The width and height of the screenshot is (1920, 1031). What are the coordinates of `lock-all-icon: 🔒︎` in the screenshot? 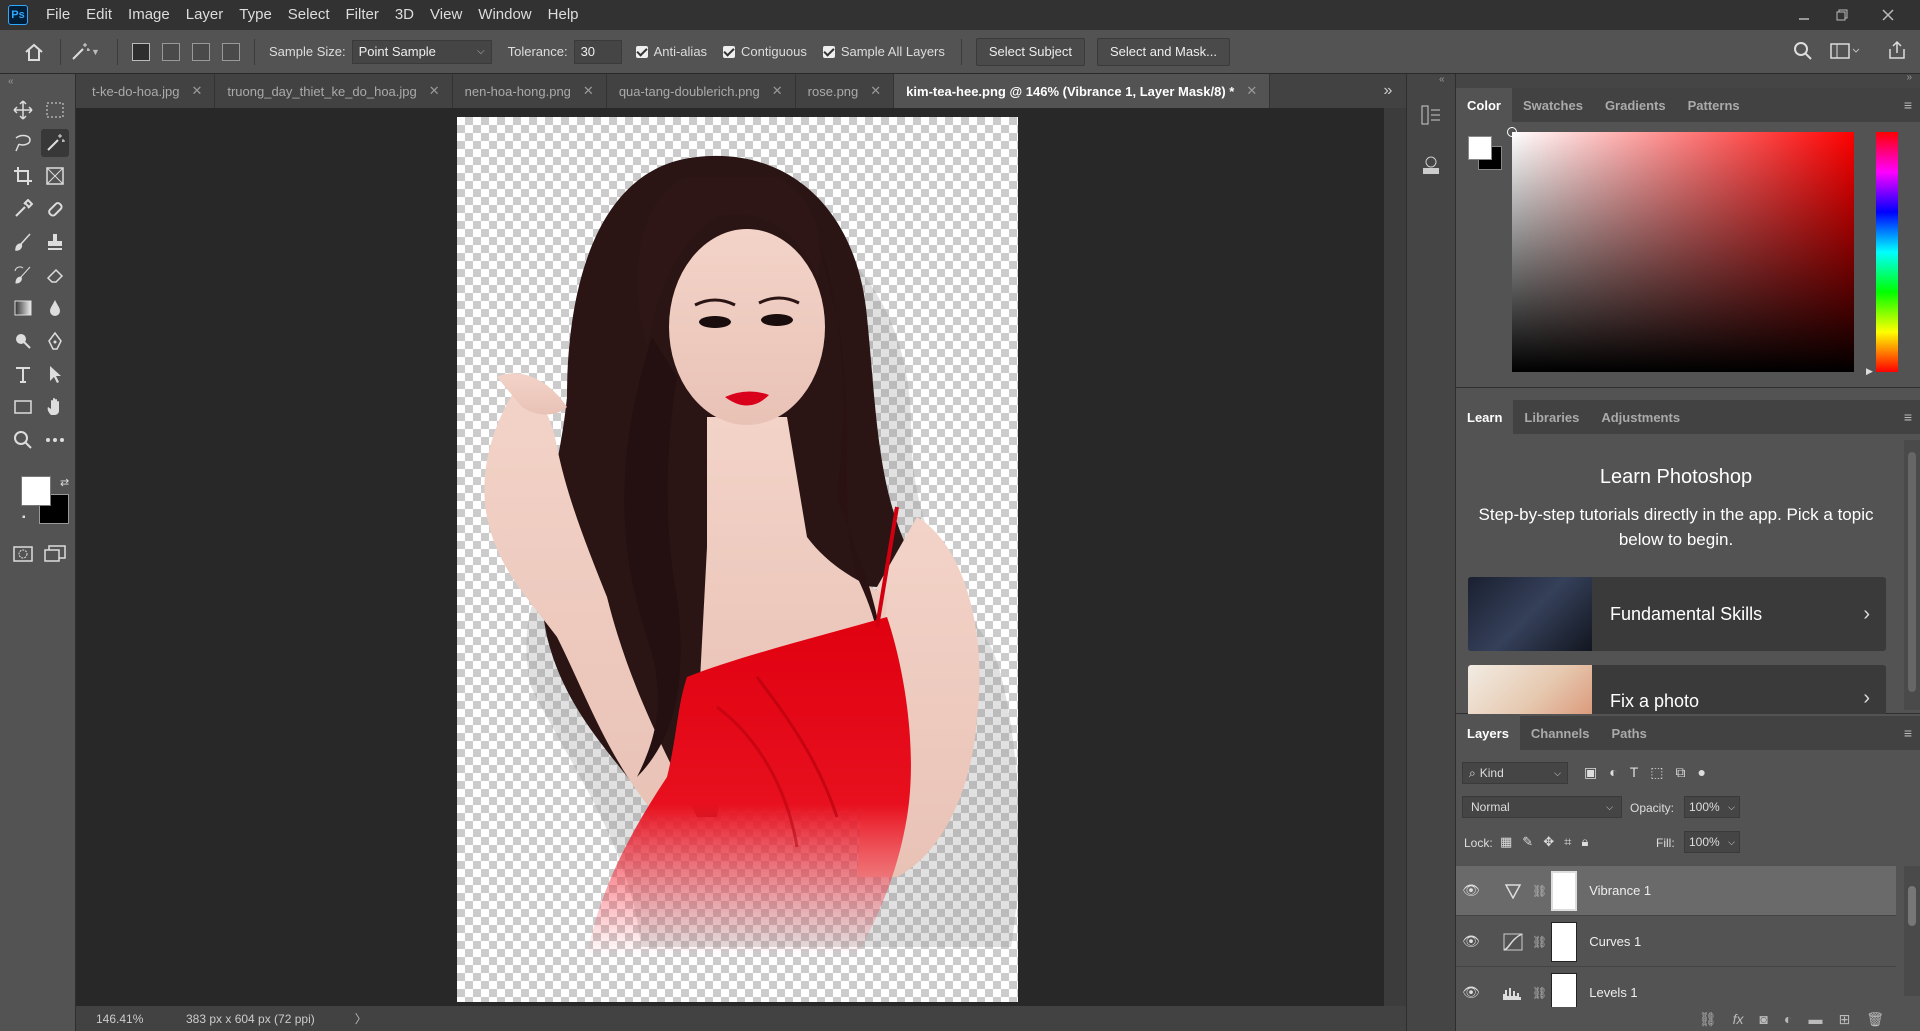 It's located at (1584, 842).